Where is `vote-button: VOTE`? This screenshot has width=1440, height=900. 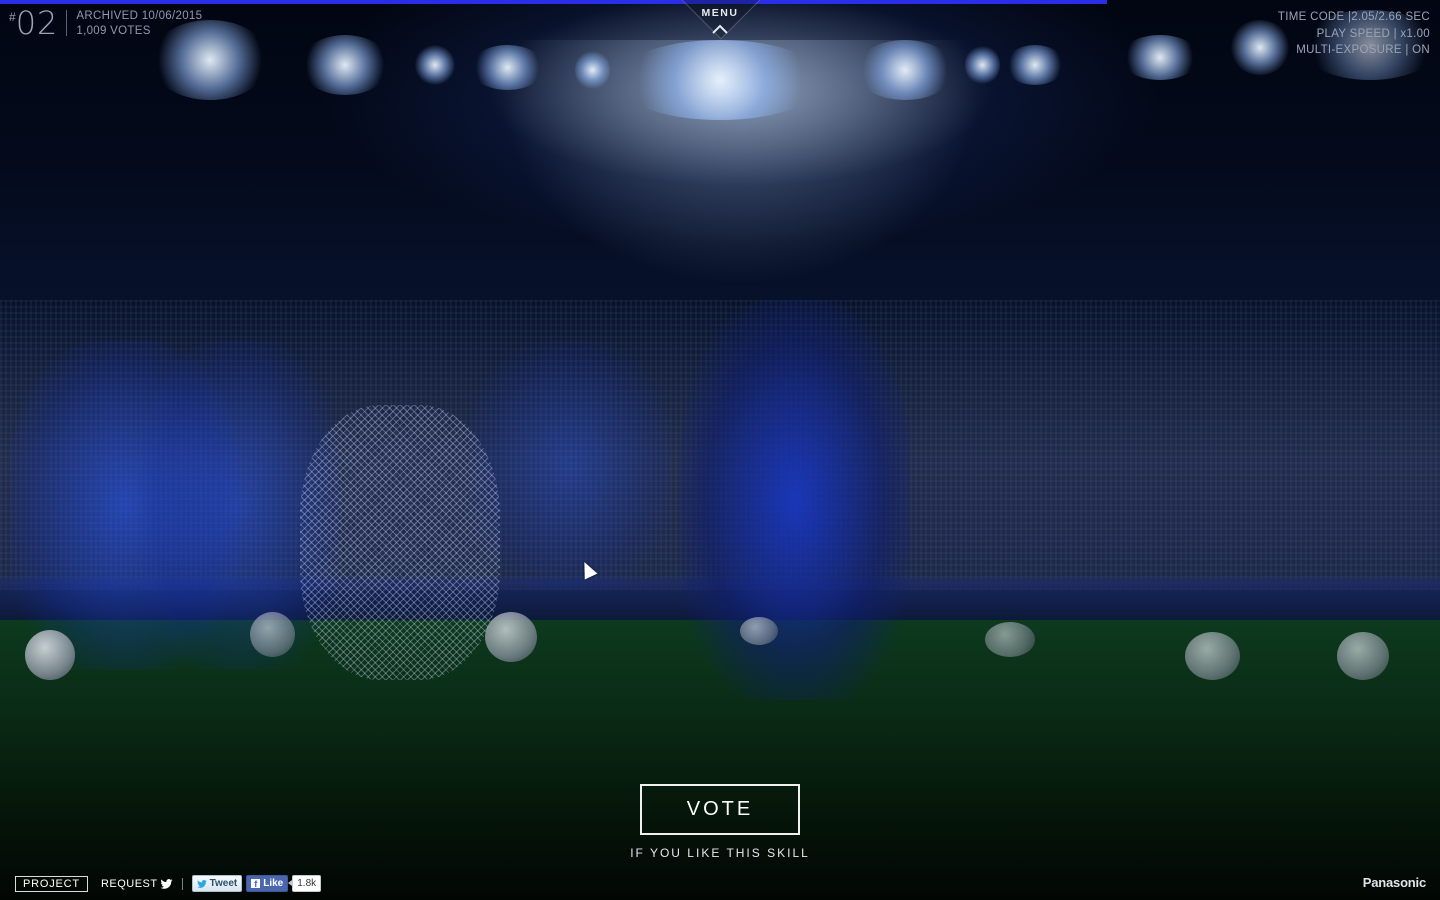 vote-button: VOTE is located at coordinates (720, 809).